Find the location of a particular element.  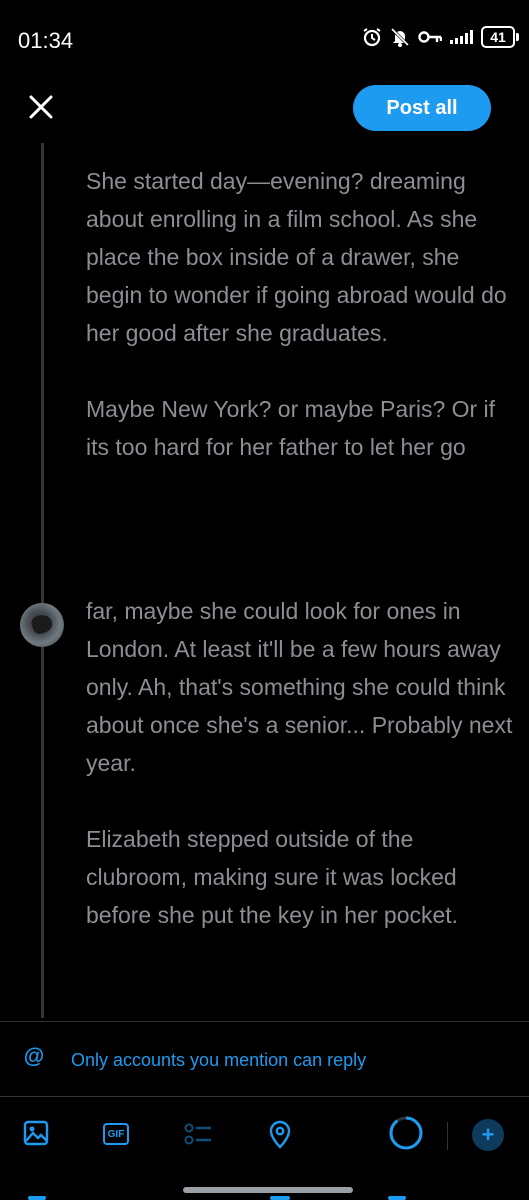

vpn-key-icon is located at coordinates (430, 37).